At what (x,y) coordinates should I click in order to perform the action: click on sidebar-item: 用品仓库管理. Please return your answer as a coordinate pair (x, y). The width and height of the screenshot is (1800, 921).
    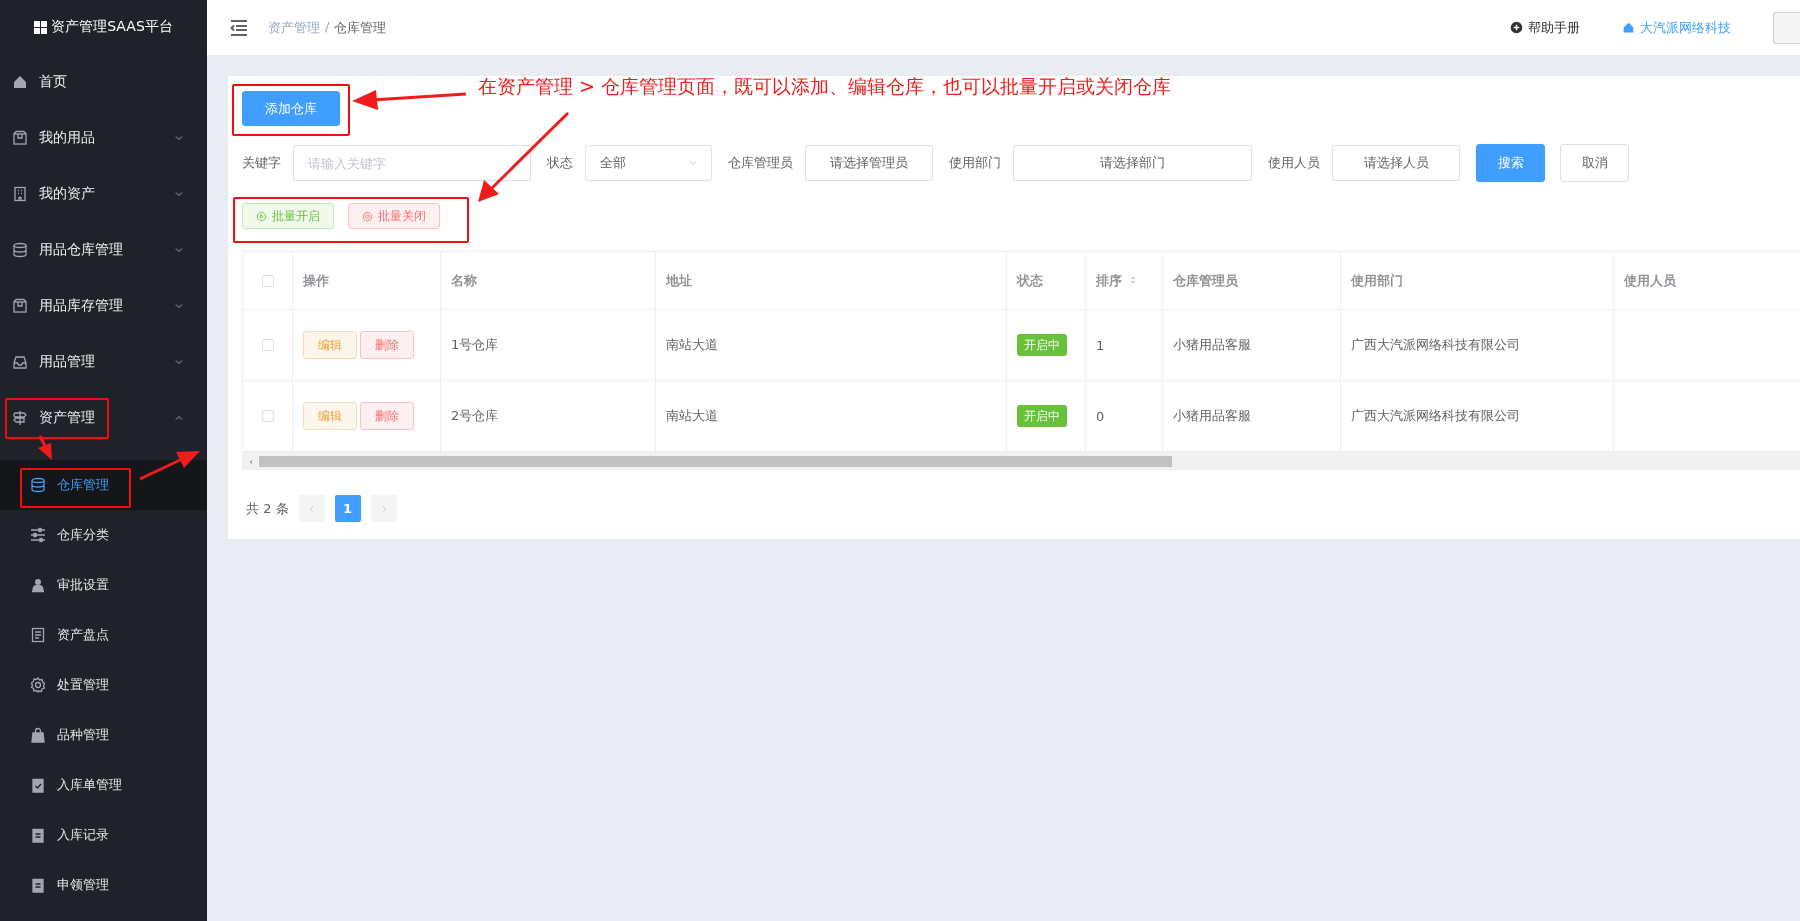
    Looking at the image, I should click on (103, 250).